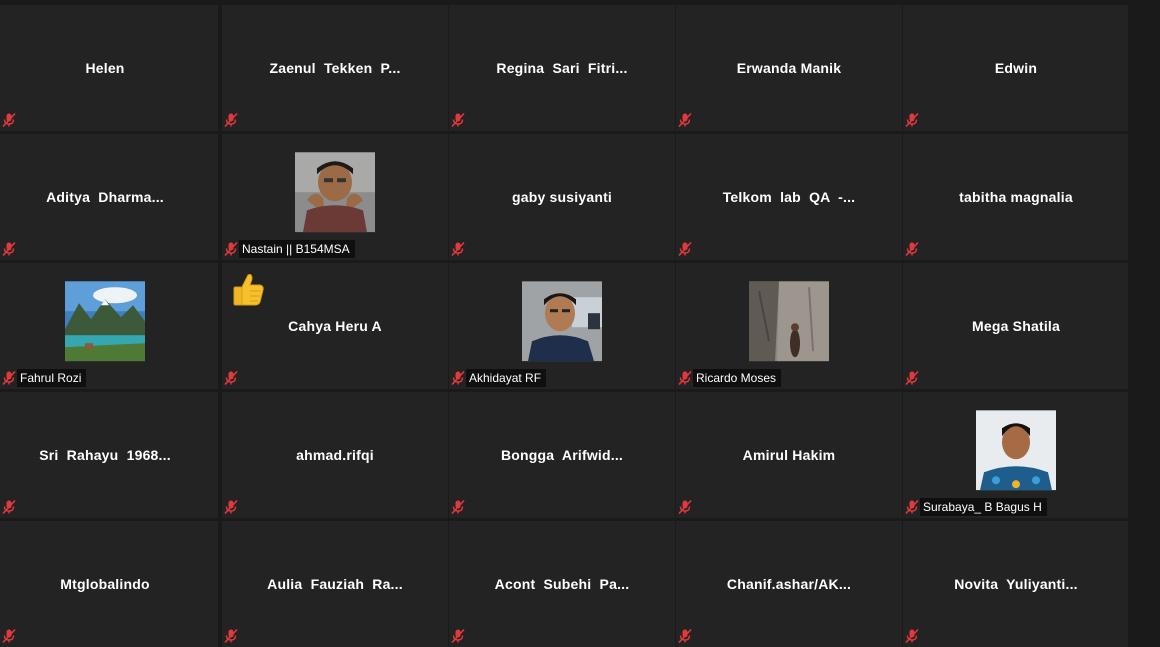 The width and height of the screenshot is (1160, 647). I want to click on participant-tile: Helen, so click(109, 68).